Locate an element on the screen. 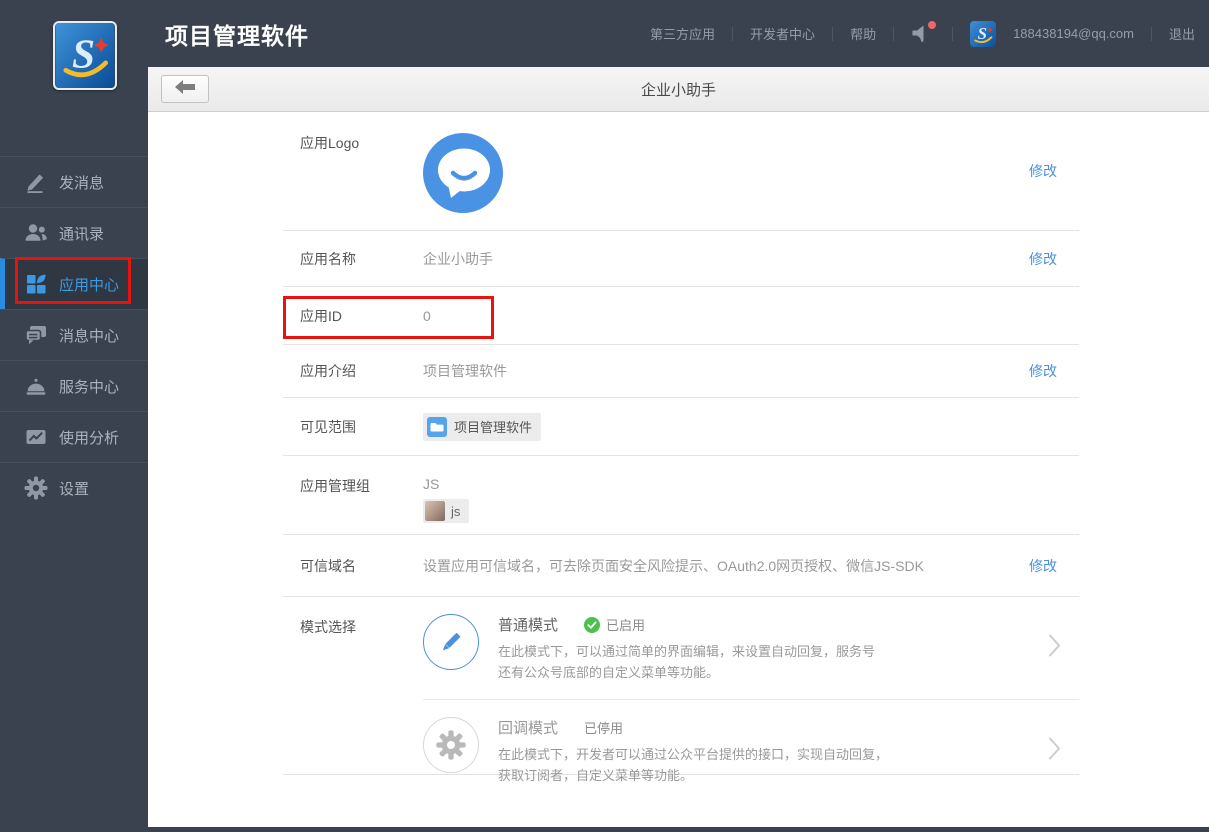 The image size is (1209, 832). modify-intro-link: 修改 is located at coordinates (1043, 371).